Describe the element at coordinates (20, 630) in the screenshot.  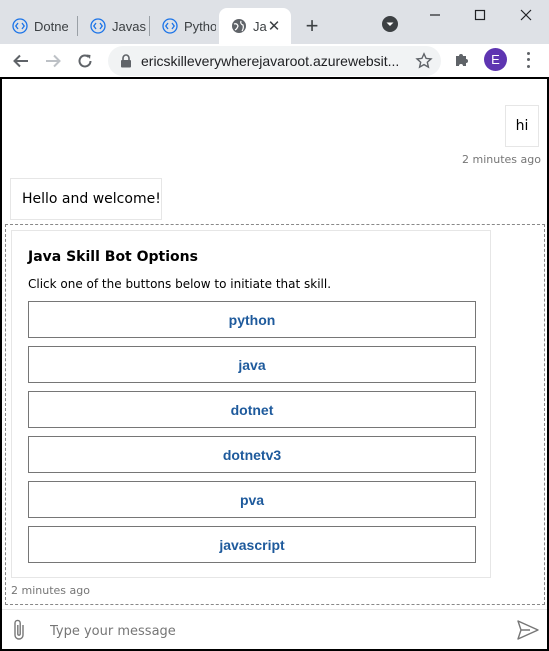
I see `attachment-paperclip-icon` at that location.